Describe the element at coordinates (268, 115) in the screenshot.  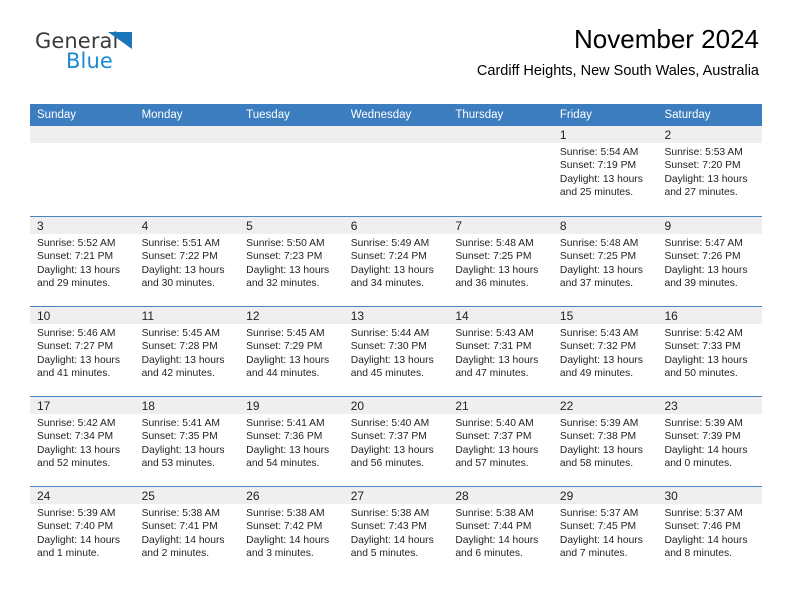
I see `weekday-header-tuesday: Tuesday` at that location.